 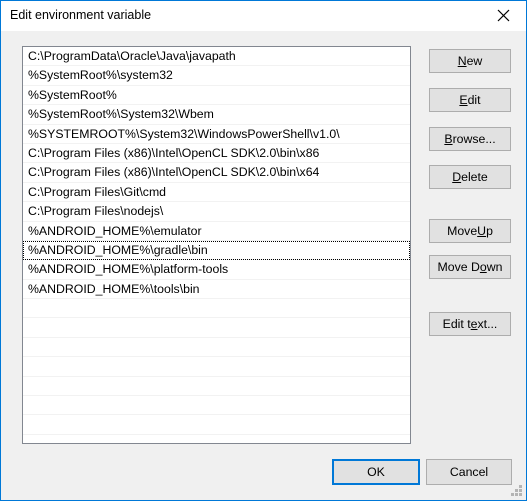 I want to click on button-label-suffix: wn, so click(x=494, y=267).